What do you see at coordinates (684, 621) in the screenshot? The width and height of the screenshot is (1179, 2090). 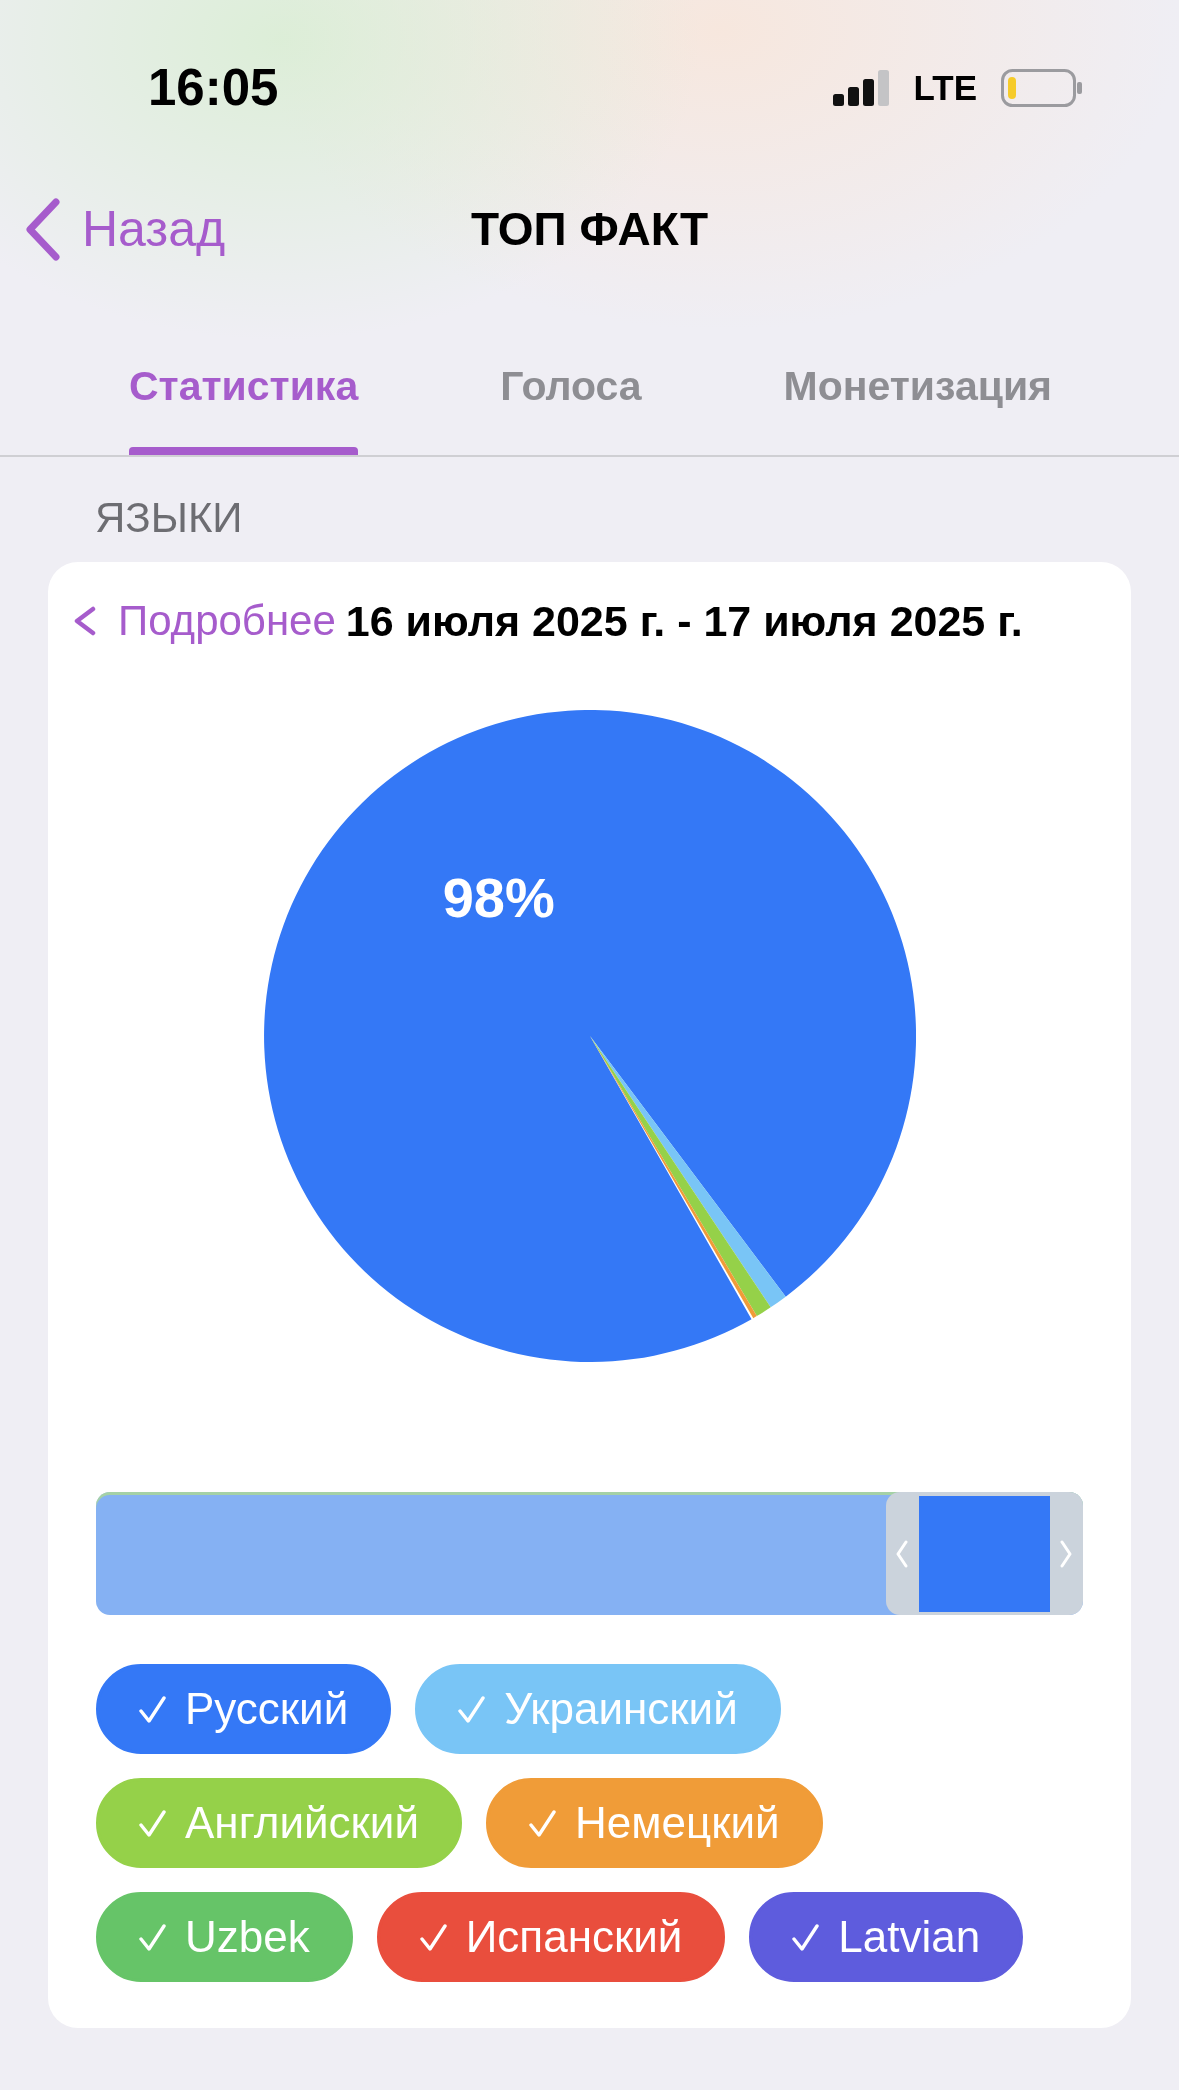 I see `date-range: 16 июля 2025 г. - 17 июля 2025 г.` at bounding box center [684, 621].